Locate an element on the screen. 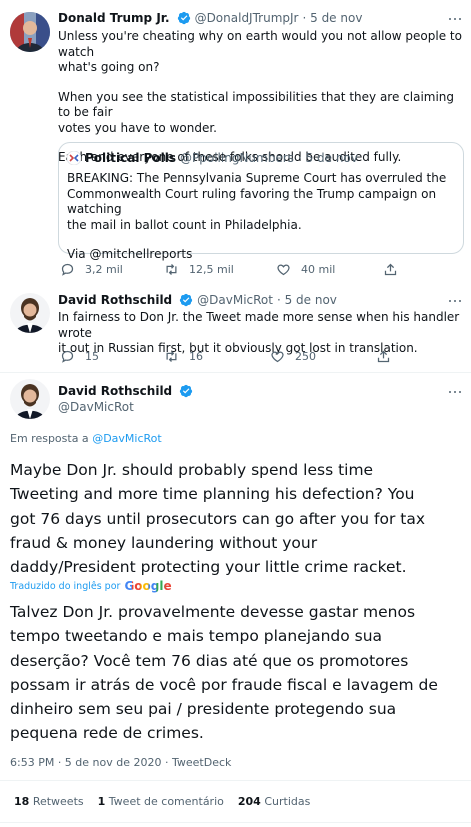 This screenshot has width=471, height=827. likes-stat: 204 Curtidas is located at coordinates (274, 801).